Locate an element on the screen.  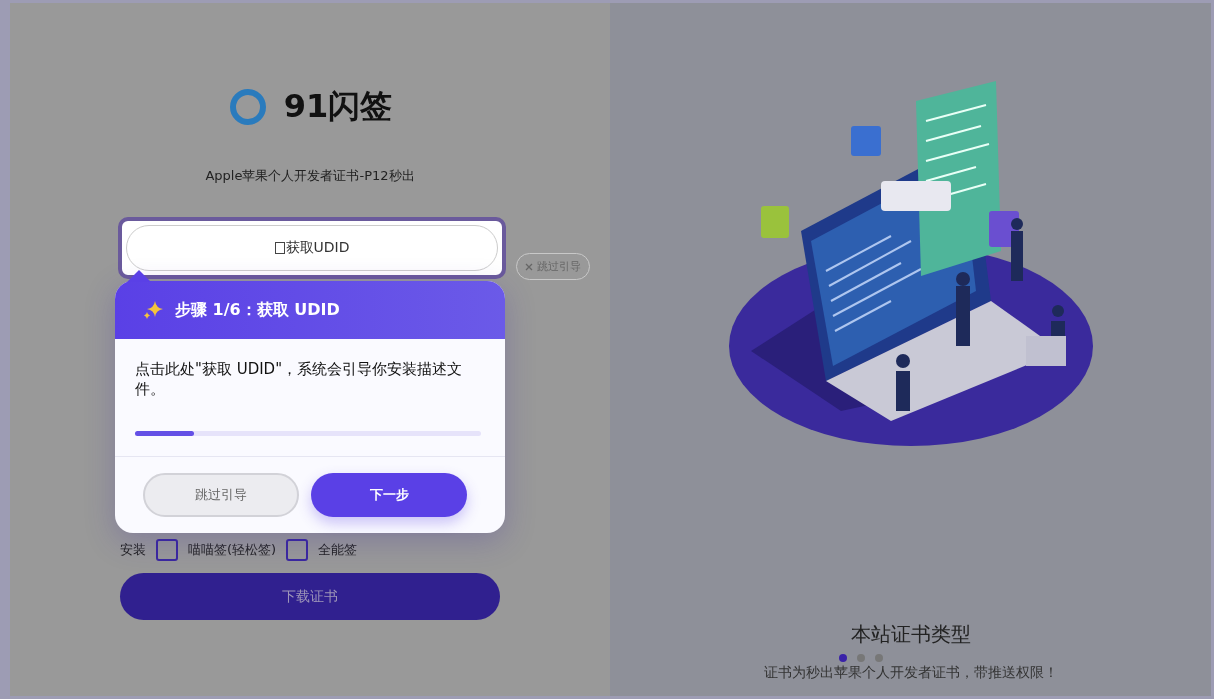
subtitle: Apple苹果个人开发者证书-P12秒出 is located at coordinates (310, 176).